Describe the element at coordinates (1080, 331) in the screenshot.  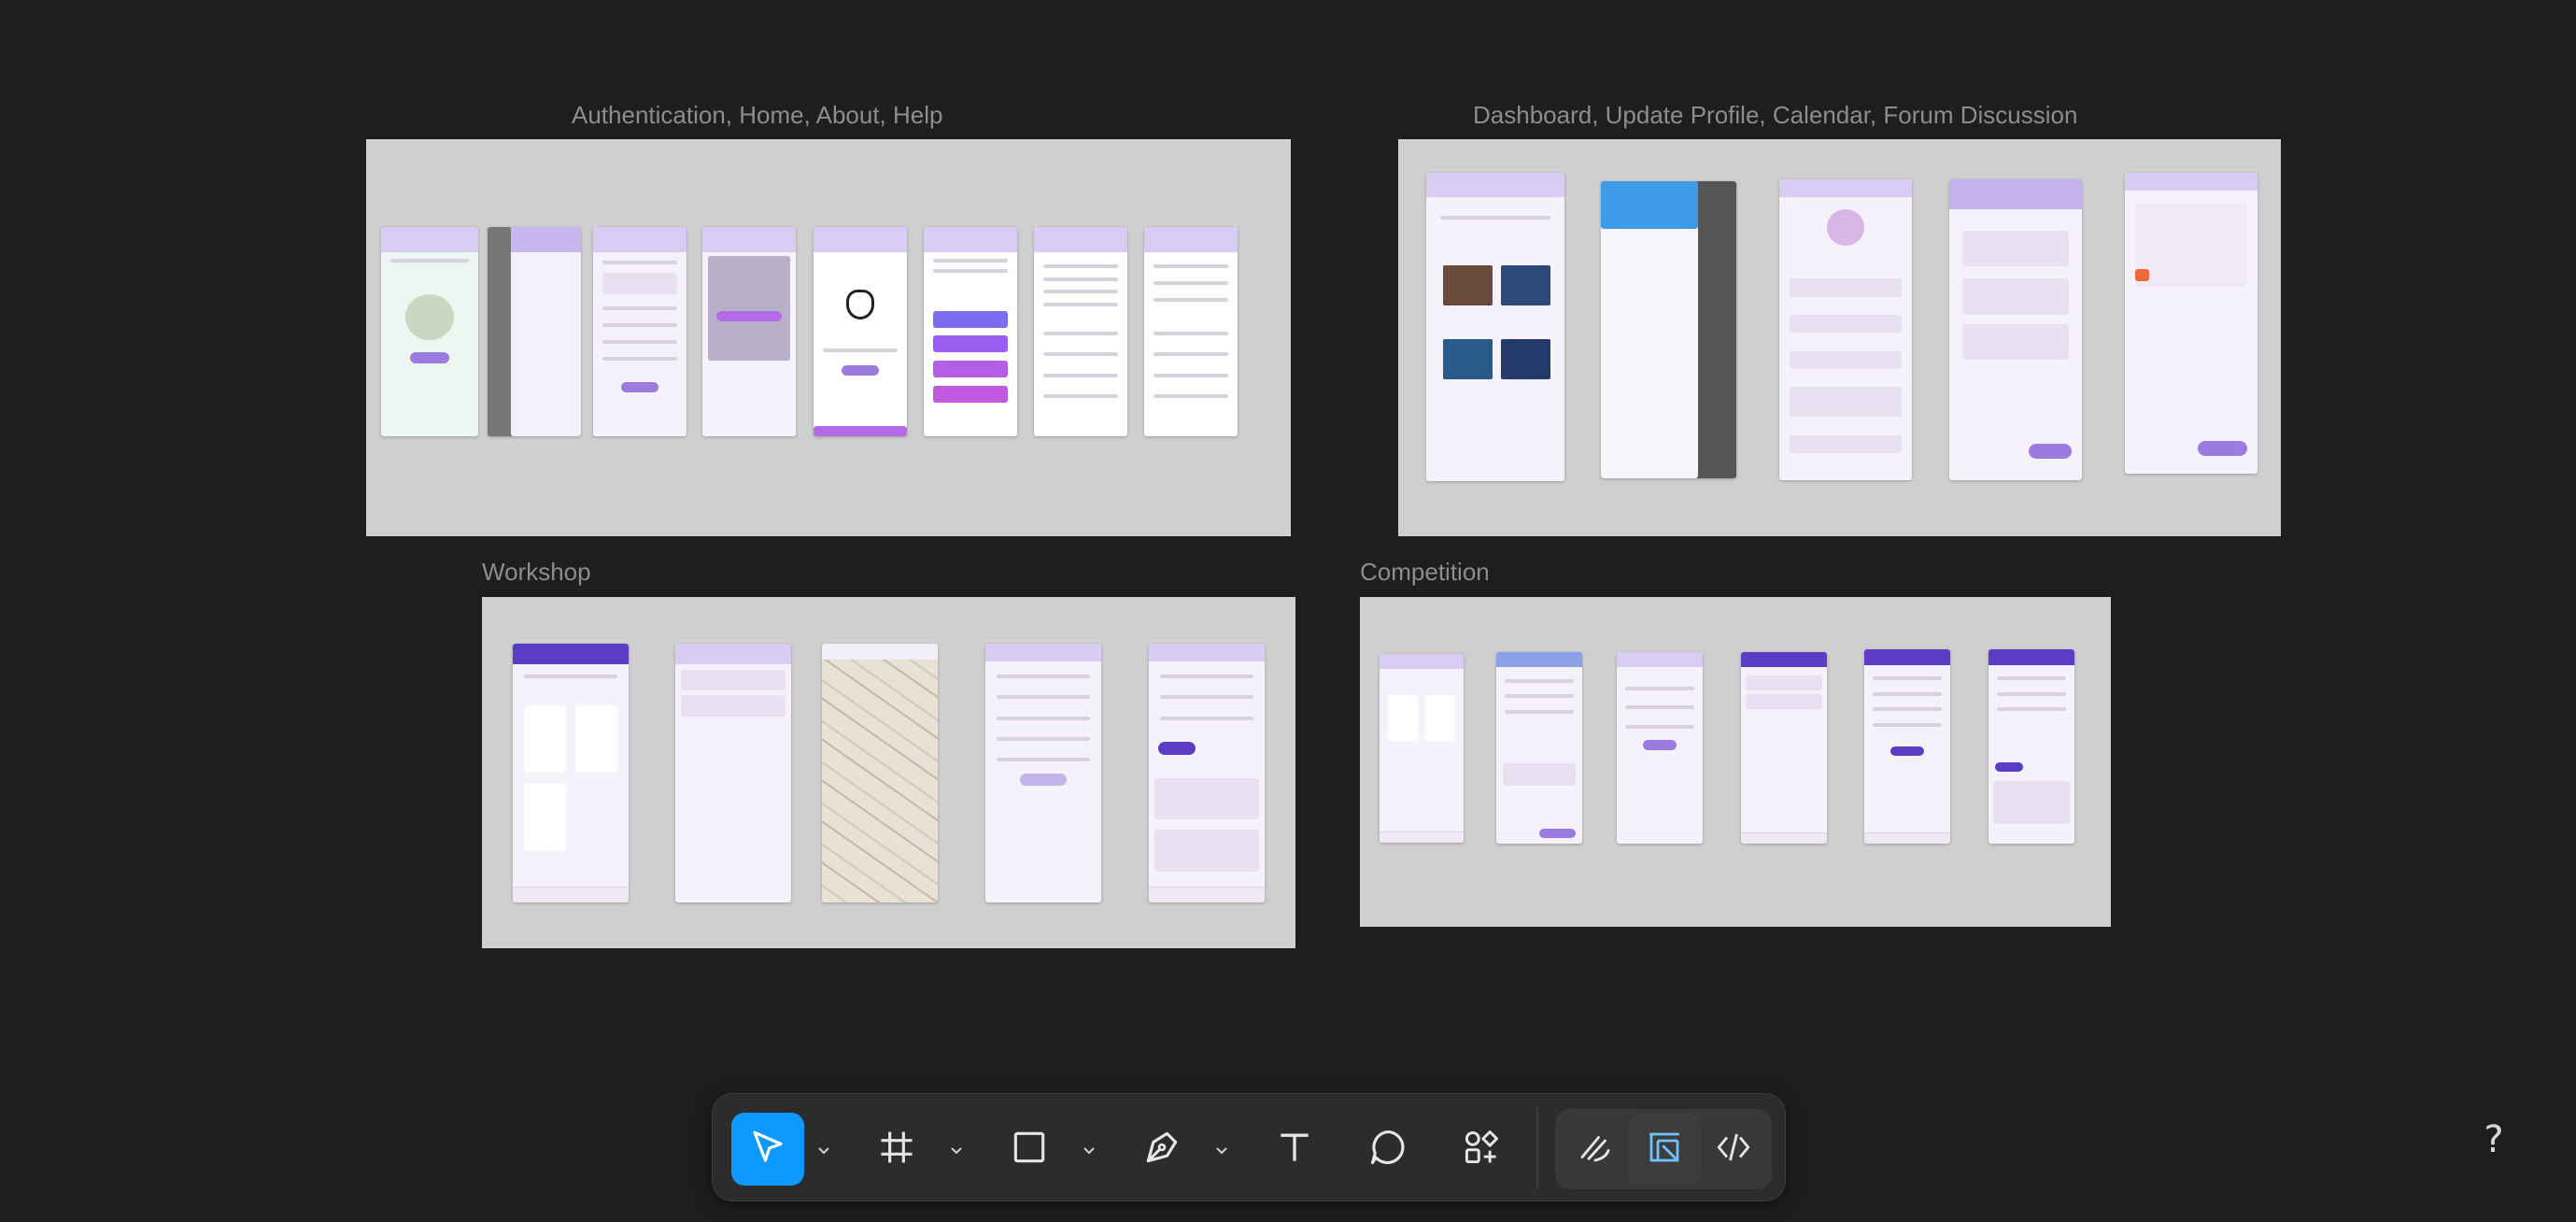
I see `screen-about` at that location.